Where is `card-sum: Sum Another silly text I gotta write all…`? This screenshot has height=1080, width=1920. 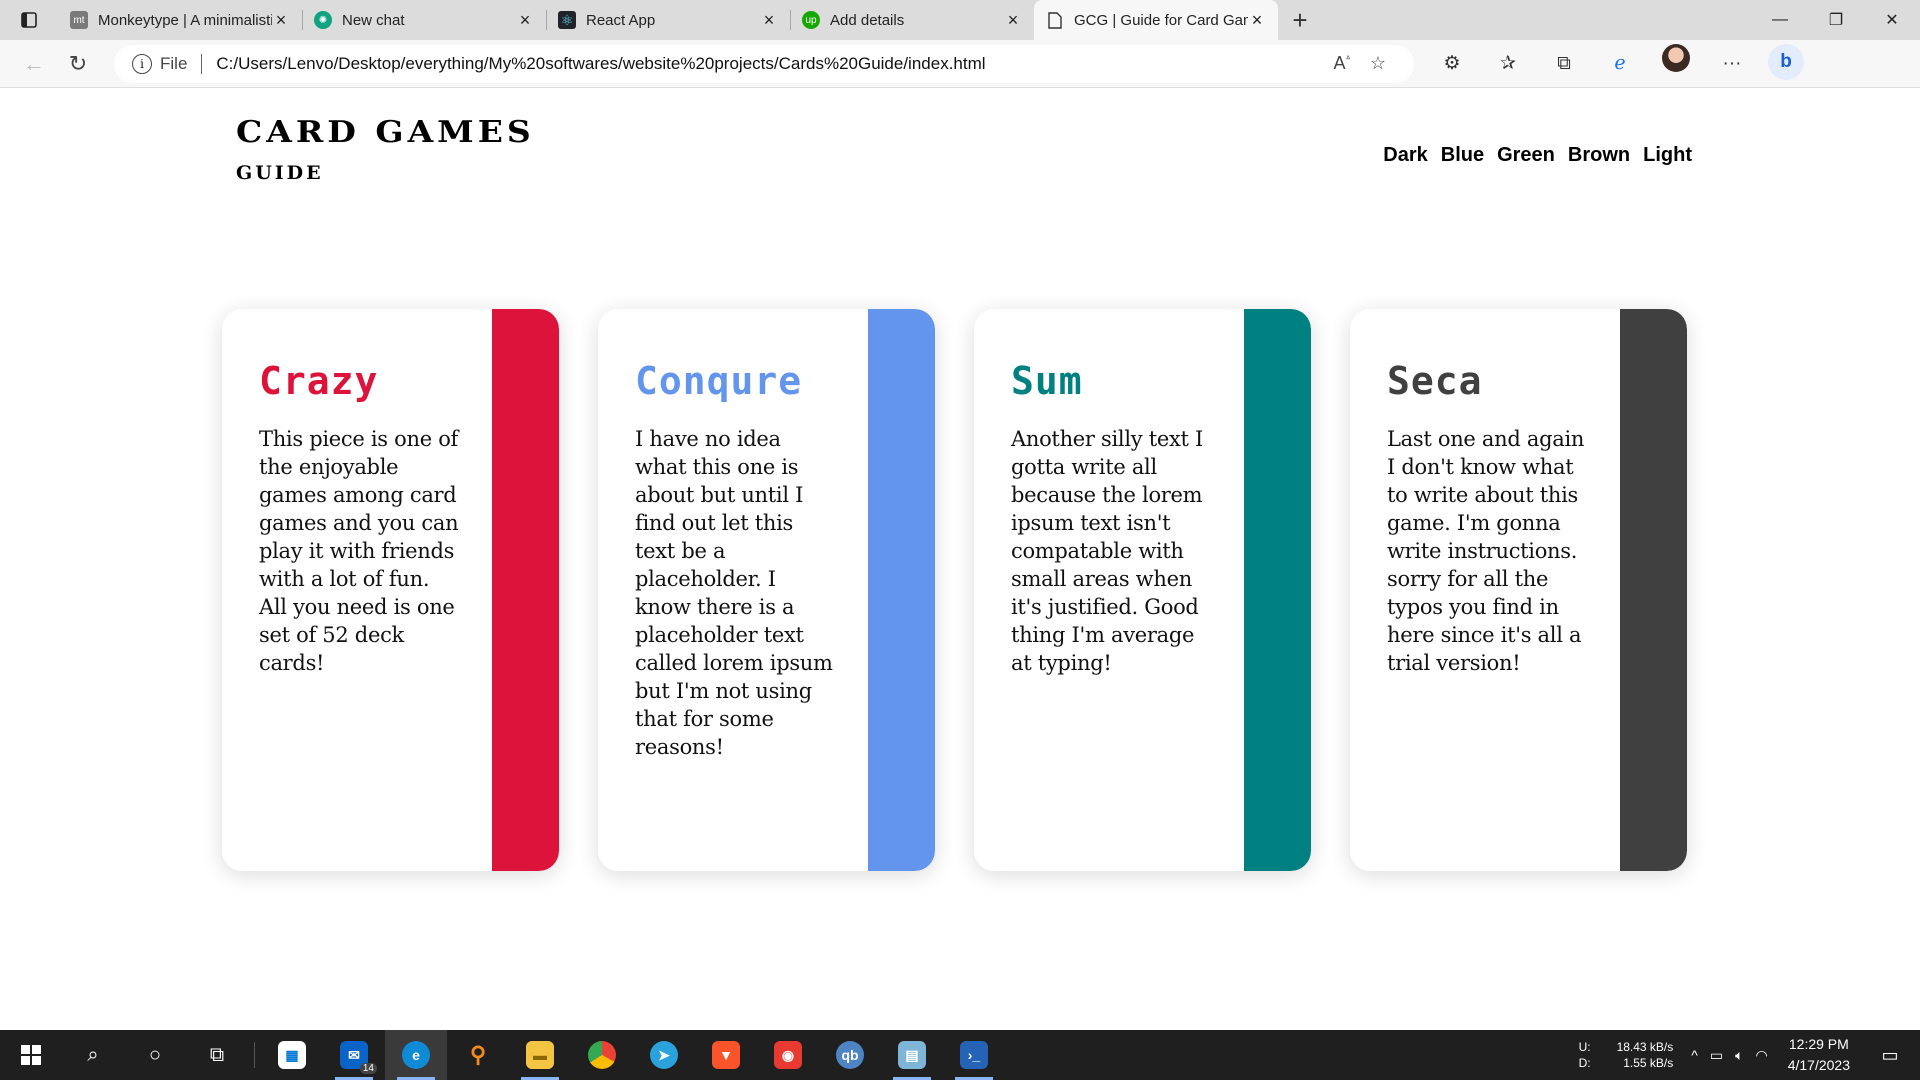
card-sum: Sum Another silly text I gotta write all… is located at coordinates (1142, 590).